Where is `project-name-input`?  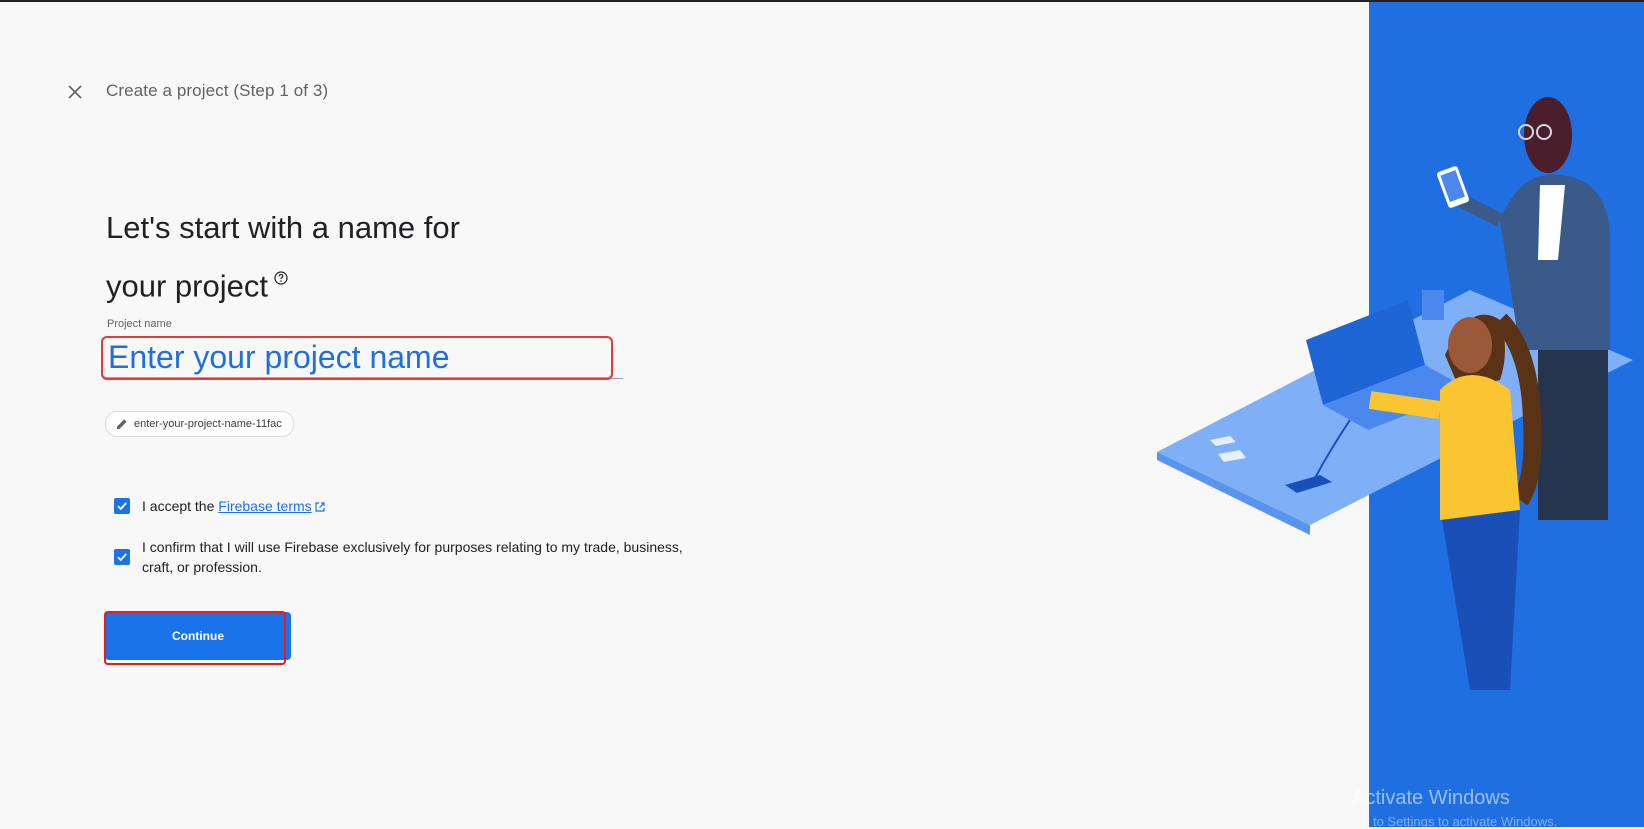 project-name-input is located at coordinates (357, 358).